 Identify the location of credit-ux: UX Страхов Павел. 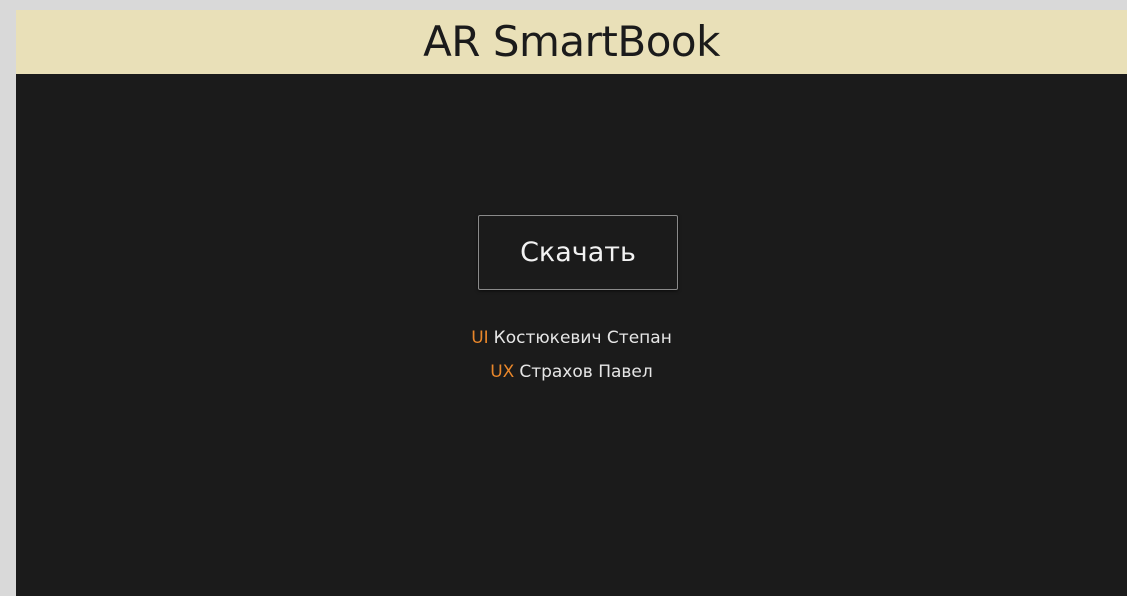
(571, 372).